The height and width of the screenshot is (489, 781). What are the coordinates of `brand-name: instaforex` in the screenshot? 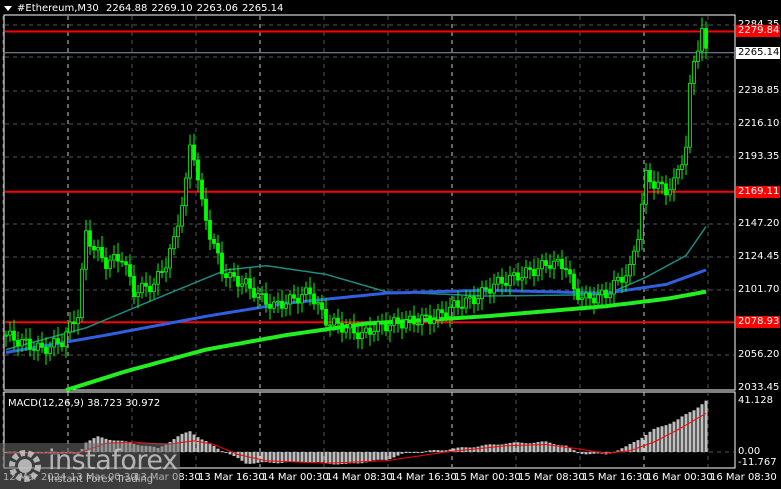 It's located at (113, 460).